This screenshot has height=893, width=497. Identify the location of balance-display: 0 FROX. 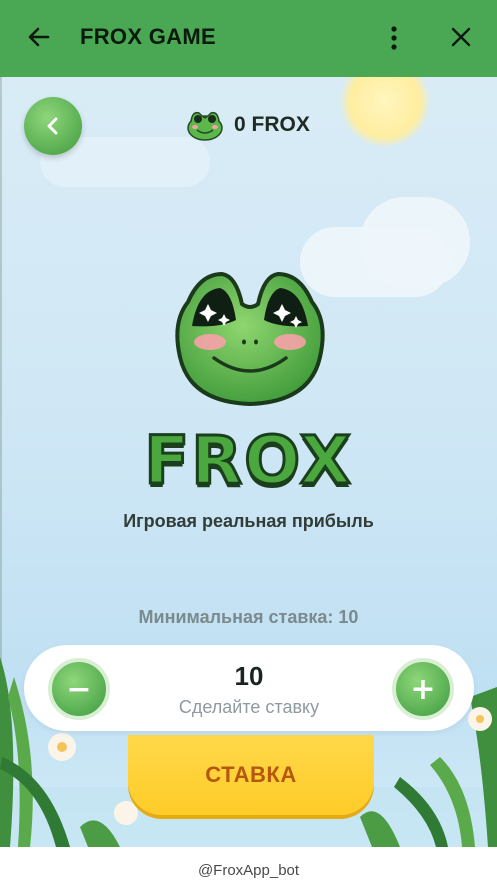
(248, 125).